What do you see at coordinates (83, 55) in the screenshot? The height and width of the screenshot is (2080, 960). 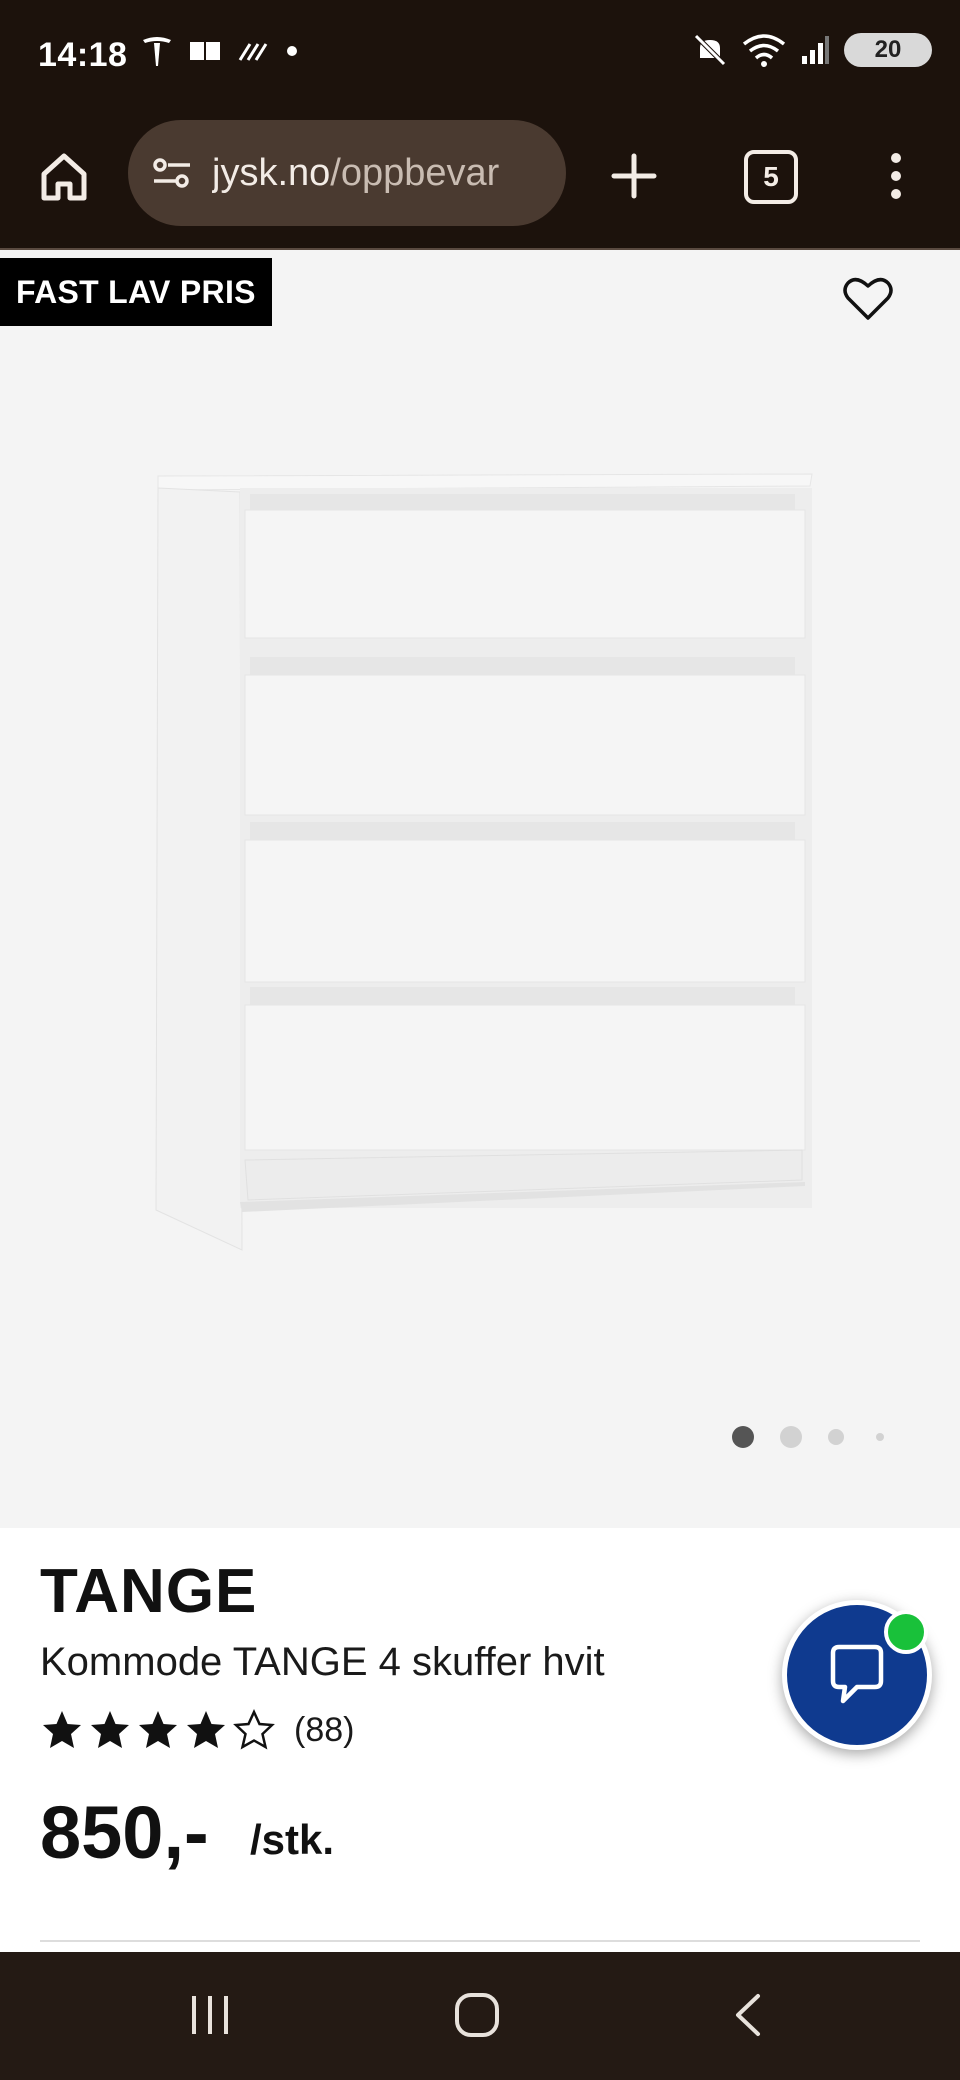 I see `status-time: 14:18` at bounding box center [83, 55].